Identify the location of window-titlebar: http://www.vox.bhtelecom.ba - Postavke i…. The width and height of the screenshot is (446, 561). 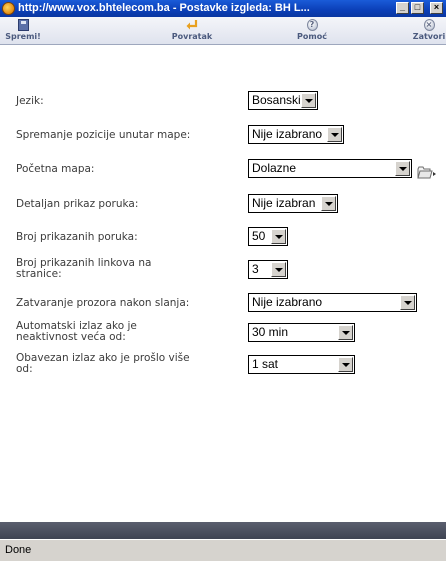
(223, 8).